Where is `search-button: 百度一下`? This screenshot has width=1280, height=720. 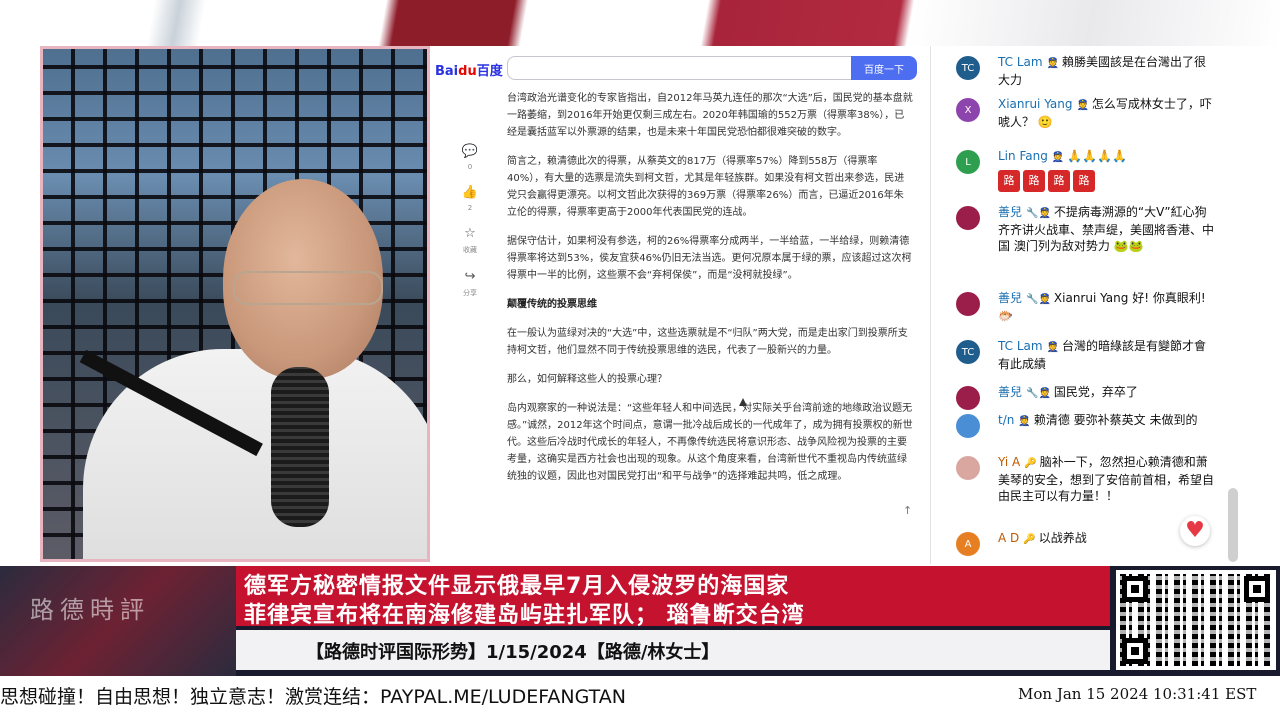 search-button: 百度一下 is located at coordinates (884, 68).